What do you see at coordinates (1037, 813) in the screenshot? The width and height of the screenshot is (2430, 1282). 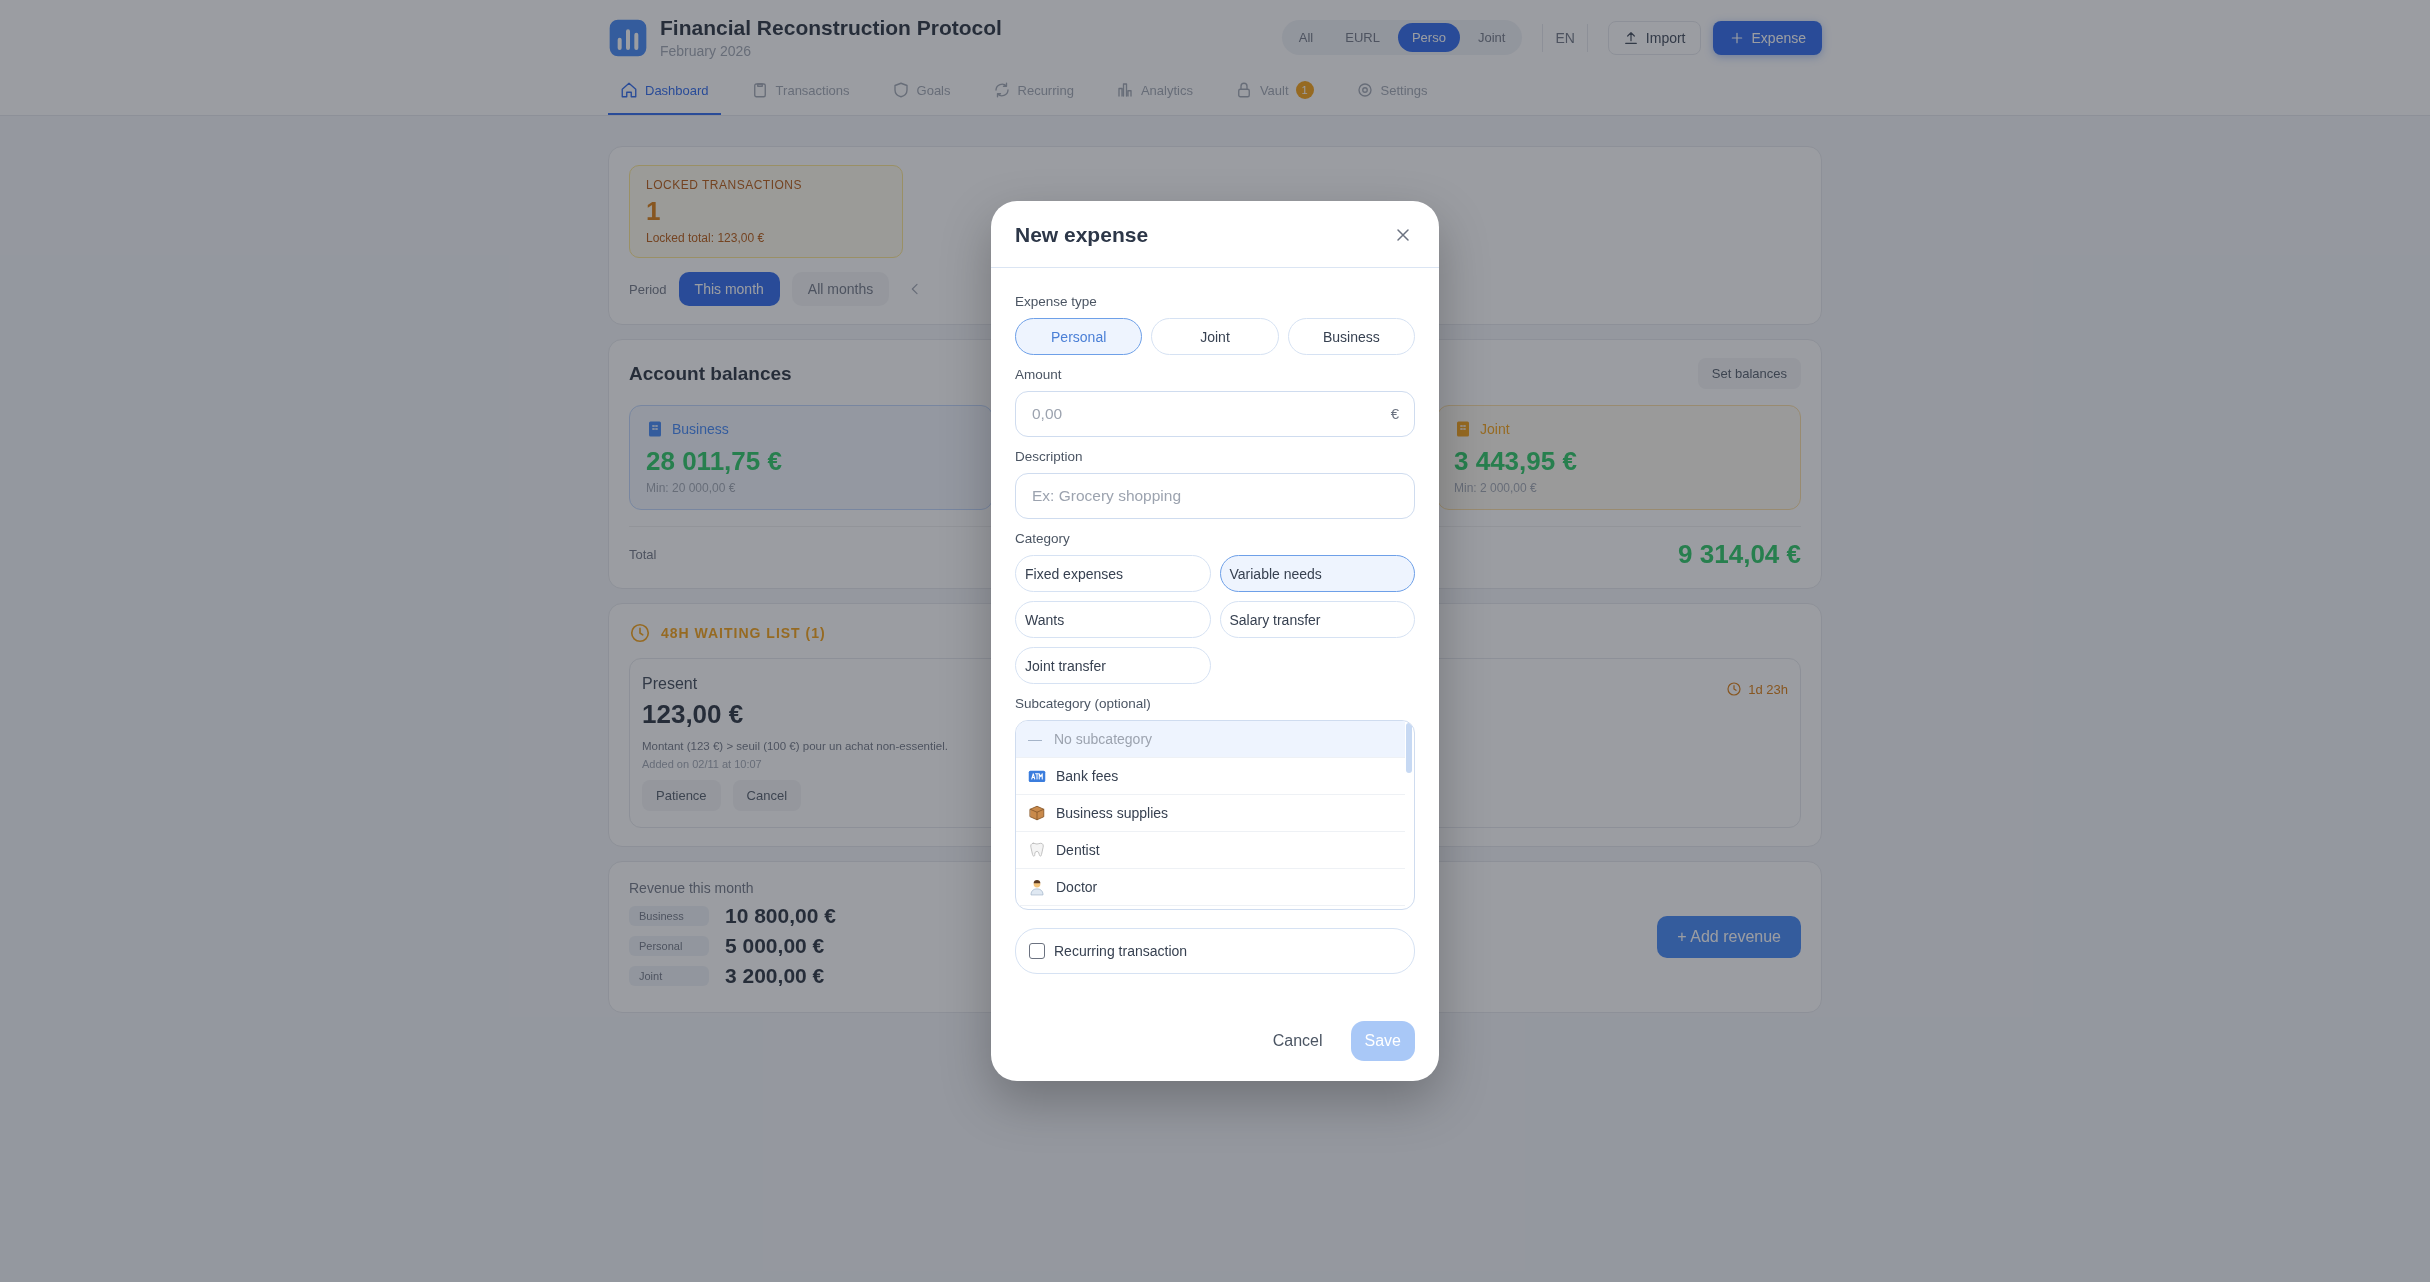 I see `box-icon` at bounding box center [1037, 813].